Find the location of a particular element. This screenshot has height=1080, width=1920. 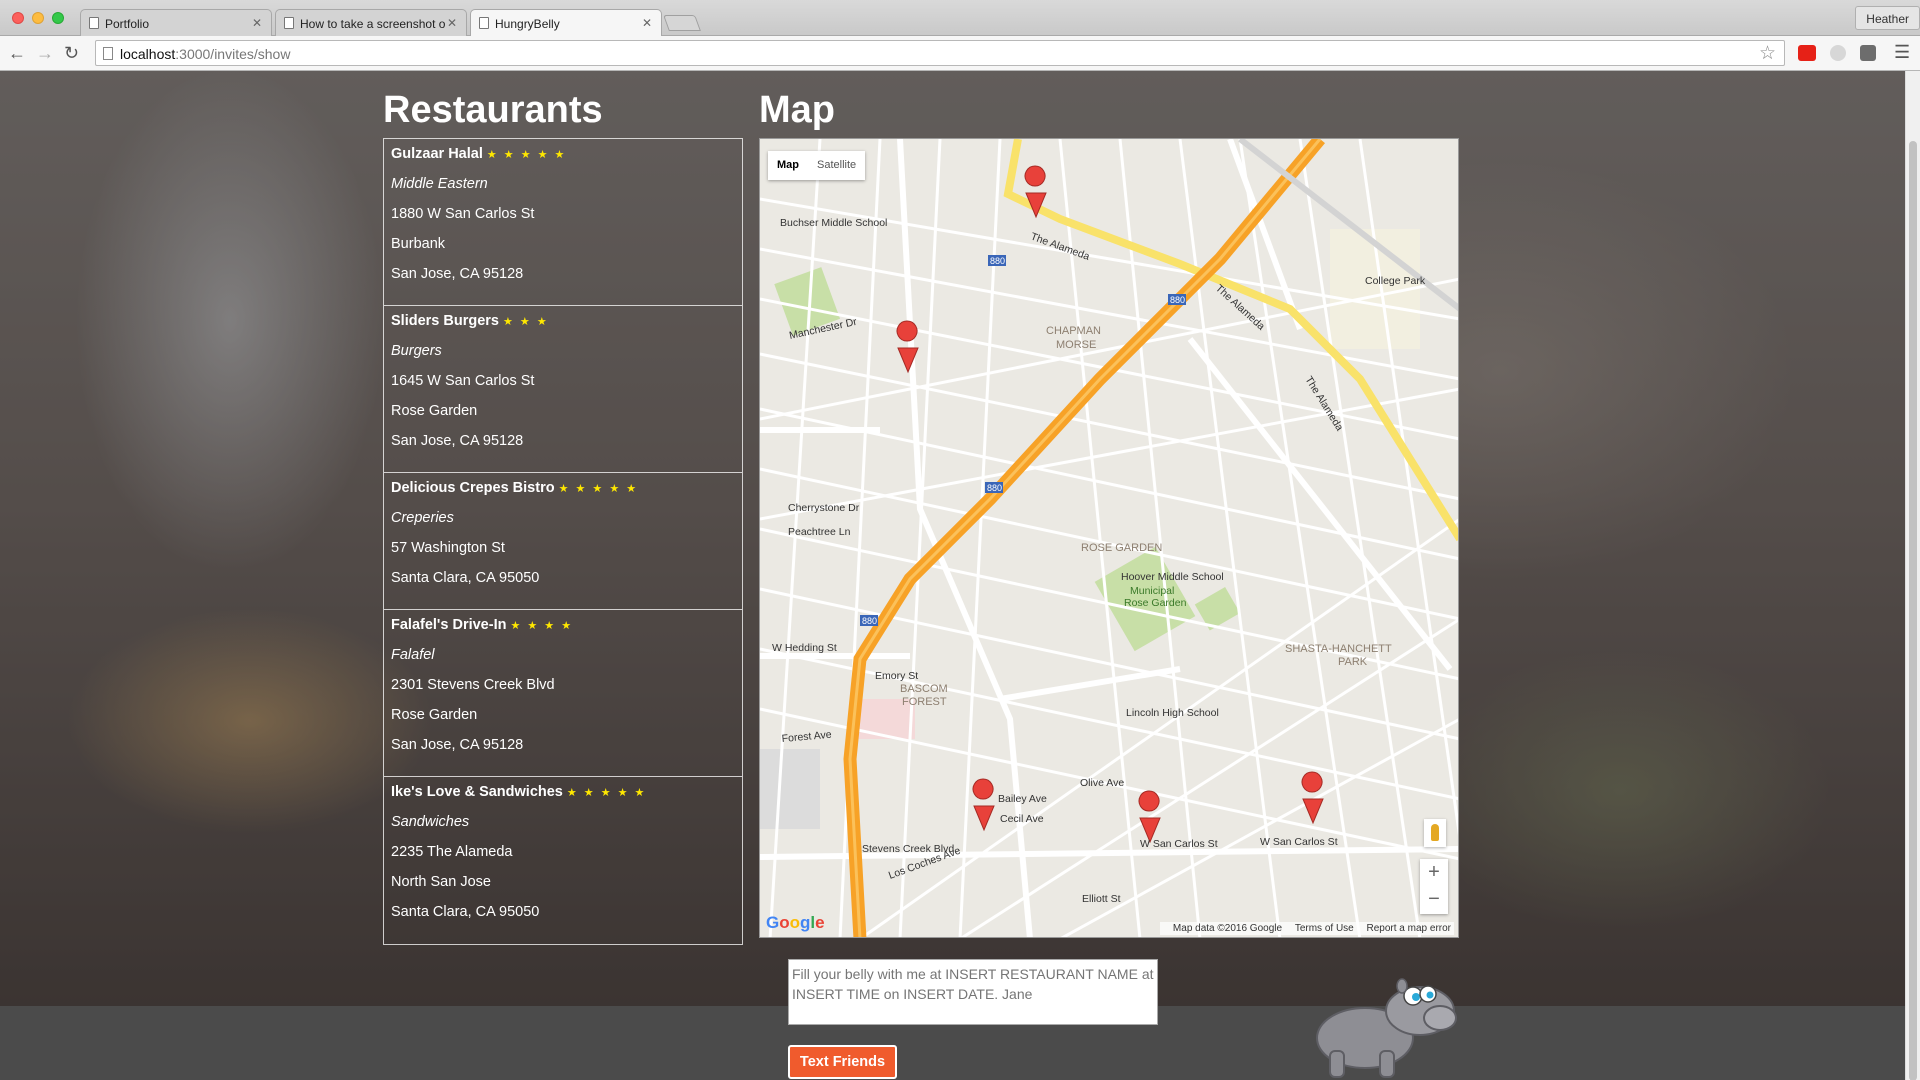

map-label: Hoover Middle School is located at coordinates (1172, 577).